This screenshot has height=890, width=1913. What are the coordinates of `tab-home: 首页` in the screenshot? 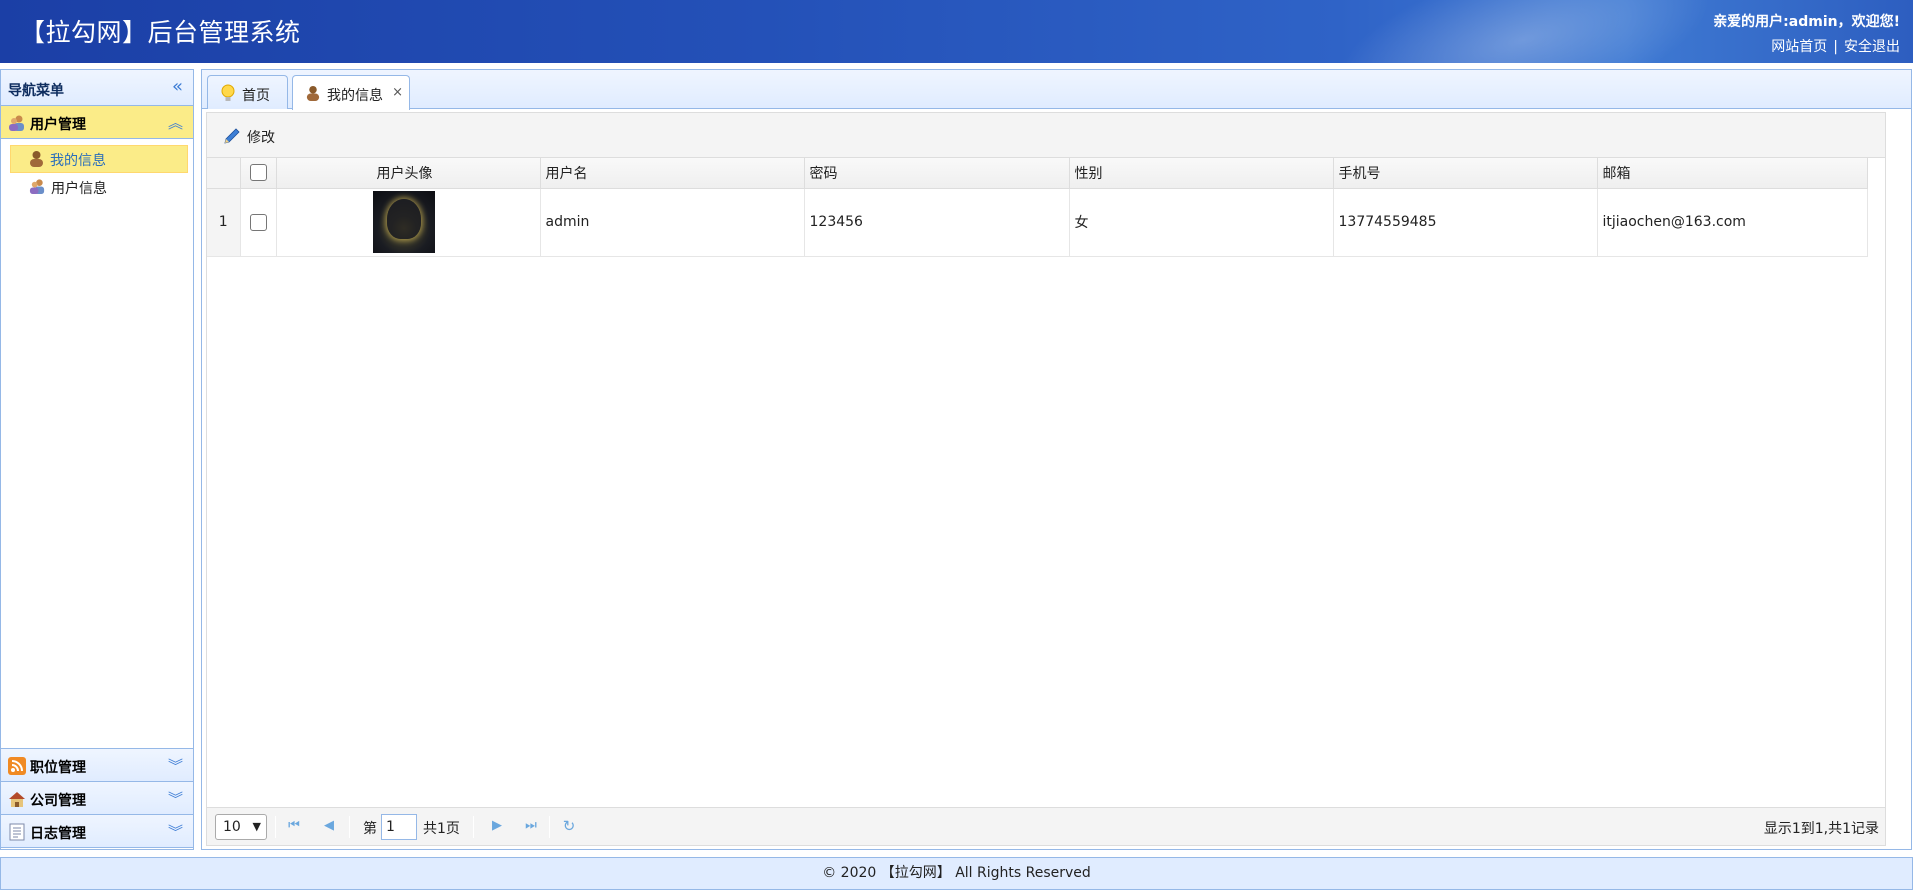 It's located at (247, 92).